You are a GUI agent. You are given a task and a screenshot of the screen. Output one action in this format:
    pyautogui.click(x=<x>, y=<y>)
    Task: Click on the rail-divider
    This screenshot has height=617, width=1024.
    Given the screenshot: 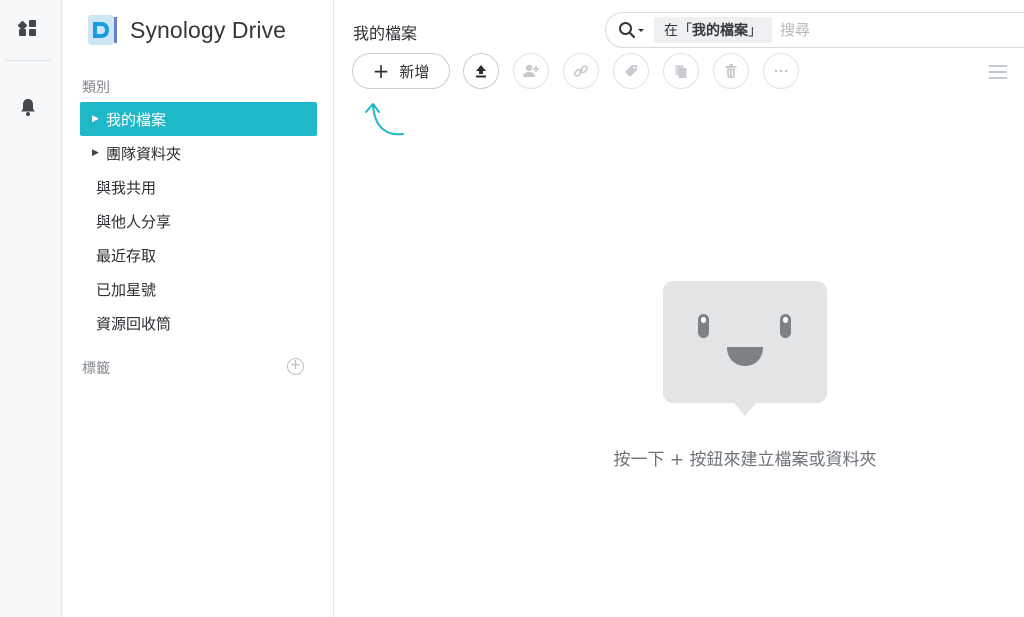 What is the action you would take?
    pyautogui.click(x=28, y=60)
    